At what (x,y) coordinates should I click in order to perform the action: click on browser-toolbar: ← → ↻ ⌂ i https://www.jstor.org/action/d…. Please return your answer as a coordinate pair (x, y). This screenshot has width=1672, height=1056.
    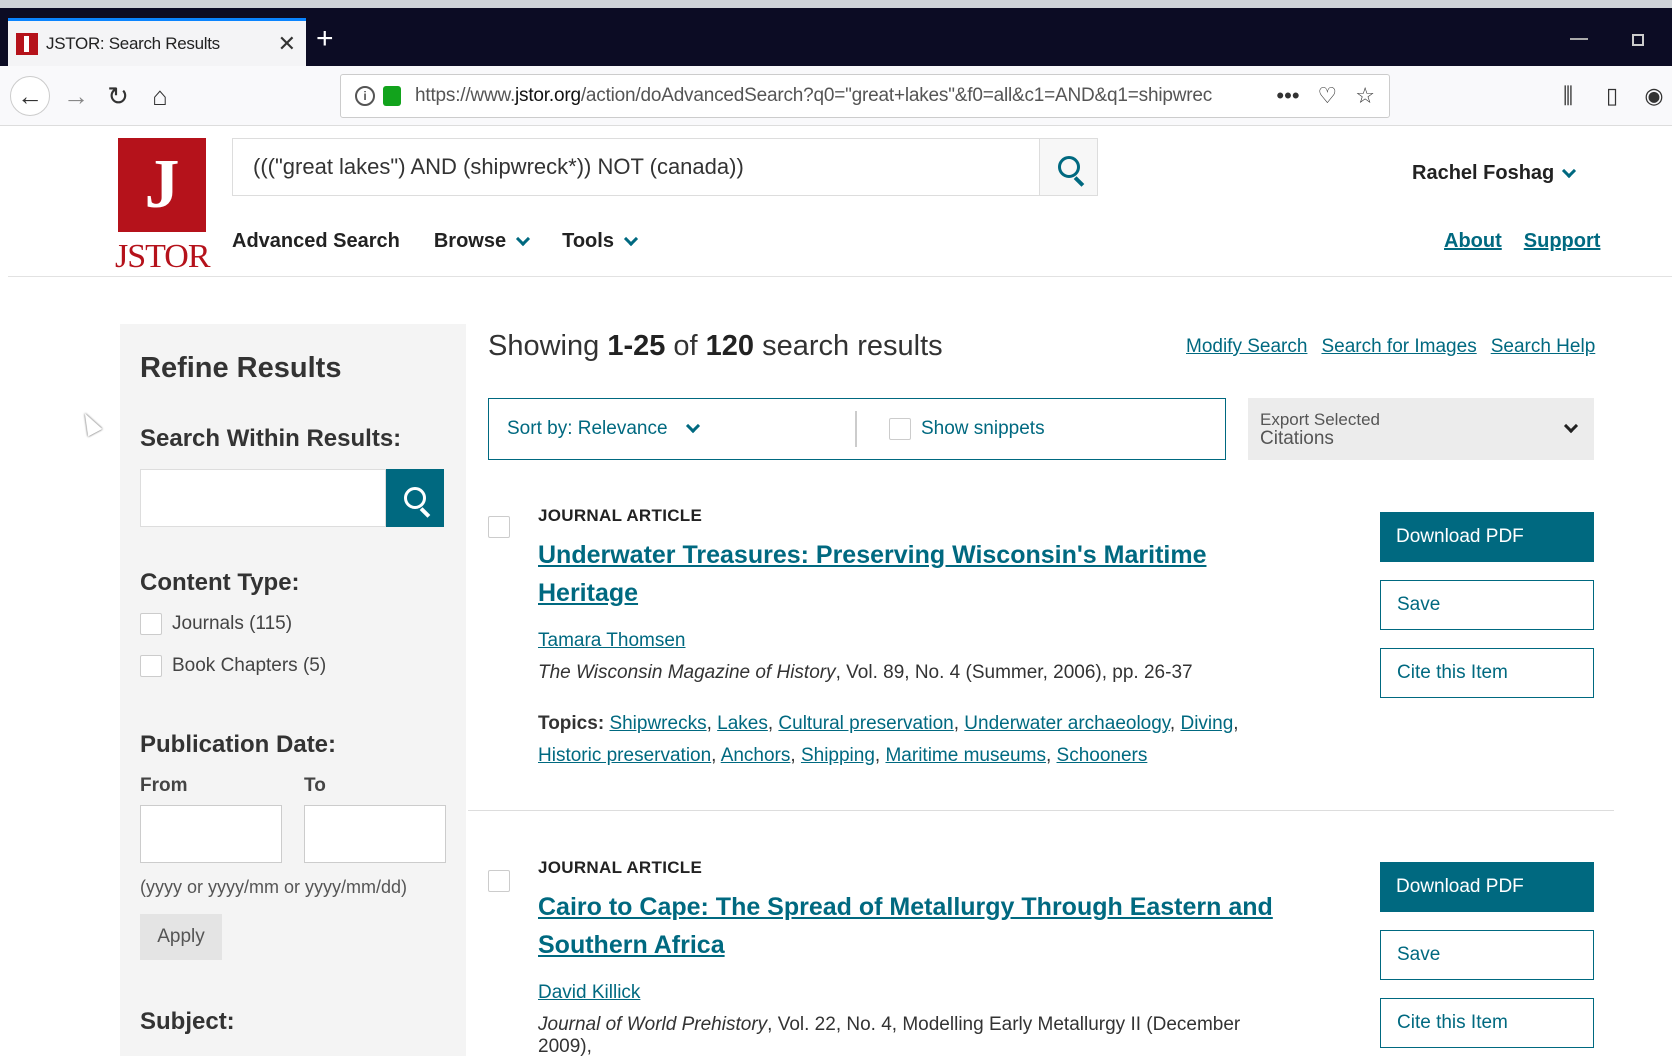
    Looking at the image, I should click on (836, 96).